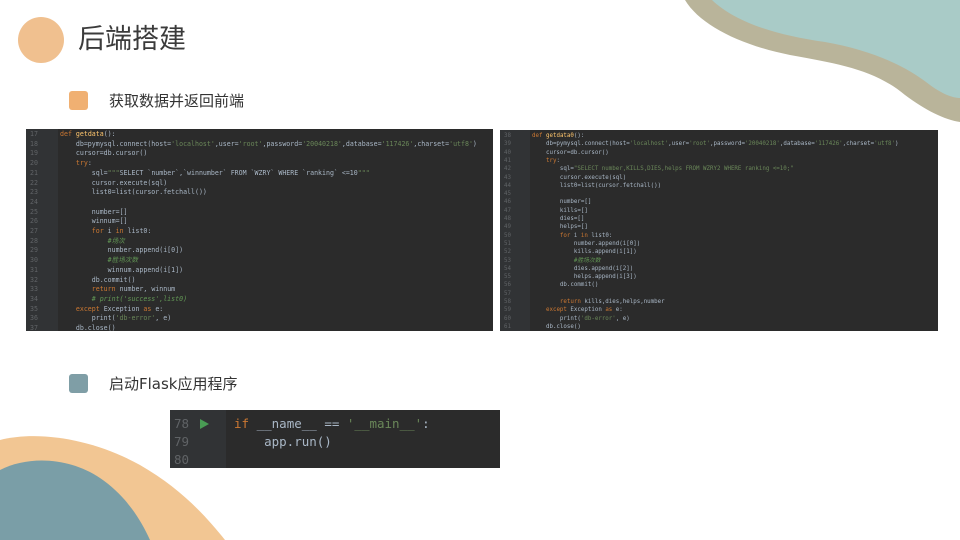  Describe the element at coordinates (507, 293) in the screenshot. I see `line-number: 57` at that location.